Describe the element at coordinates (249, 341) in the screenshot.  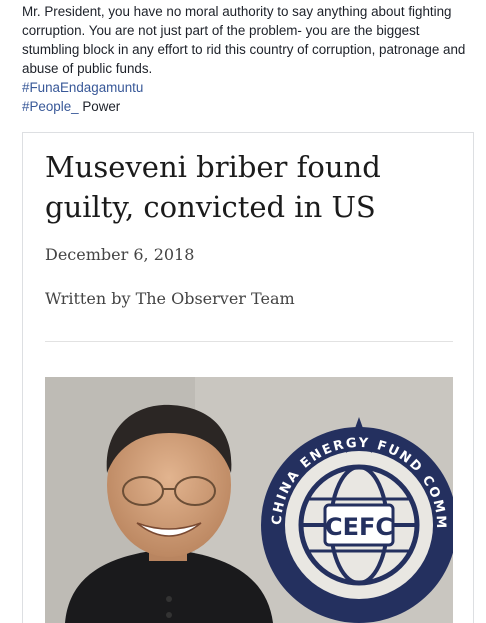
I see `divider` at that location.